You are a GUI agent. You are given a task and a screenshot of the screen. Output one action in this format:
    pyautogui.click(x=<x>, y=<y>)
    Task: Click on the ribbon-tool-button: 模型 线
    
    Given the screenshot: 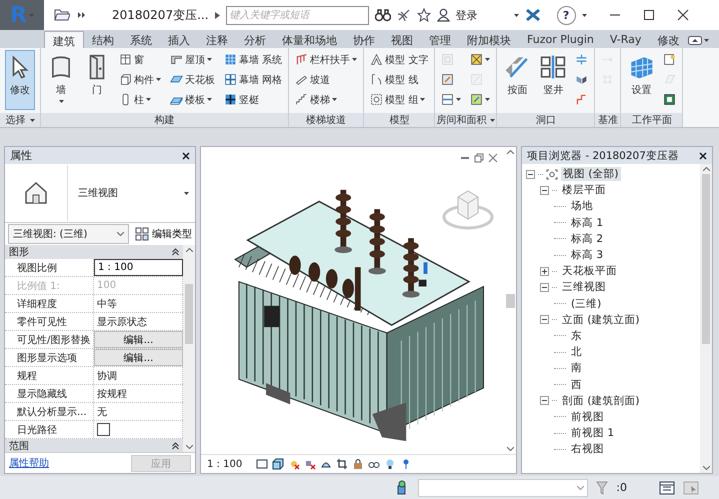 What is the action you would take?
    pyautogui.click(x=399, y=79)
    